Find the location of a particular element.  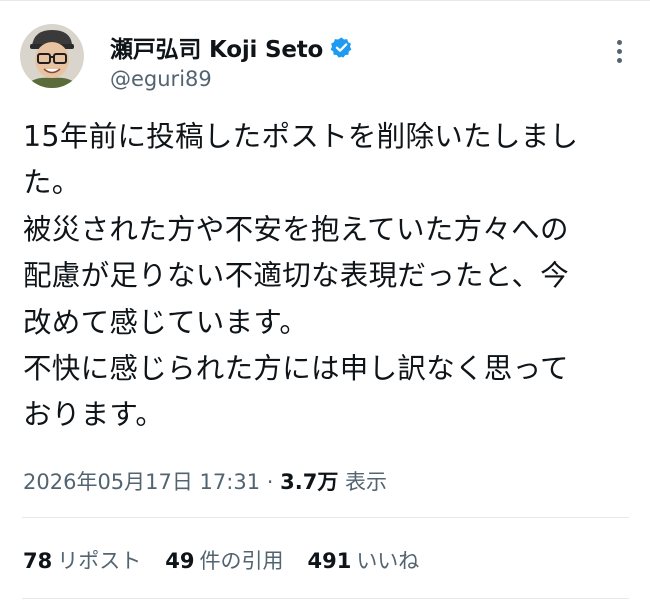

tweet-meta: 2026年05月17日 17:31 · 3.7万 表示 is located at coordinates (205, 481).